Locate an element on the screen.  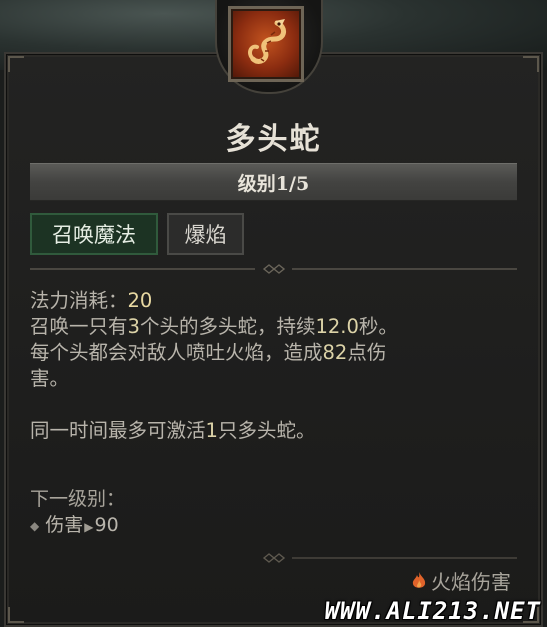
damage-type: 火焰伤害 is located at coordinates (461, 580).